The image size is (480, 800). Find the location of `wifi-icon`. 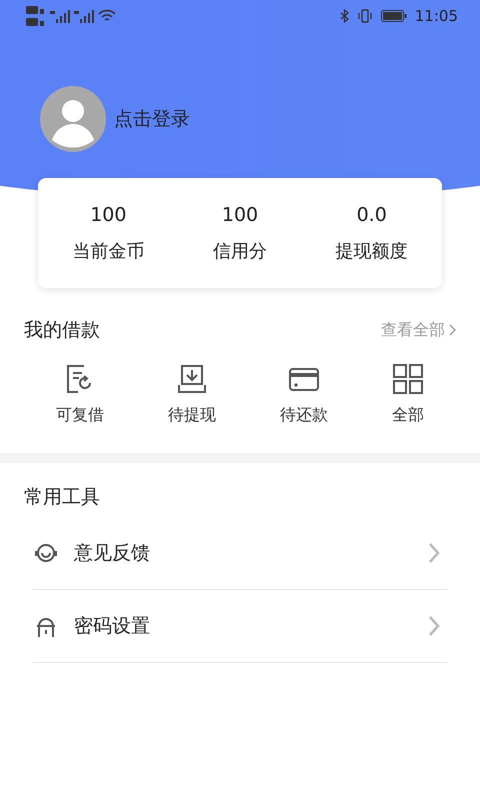

wifi-icon is located at coordinates (107, 16).